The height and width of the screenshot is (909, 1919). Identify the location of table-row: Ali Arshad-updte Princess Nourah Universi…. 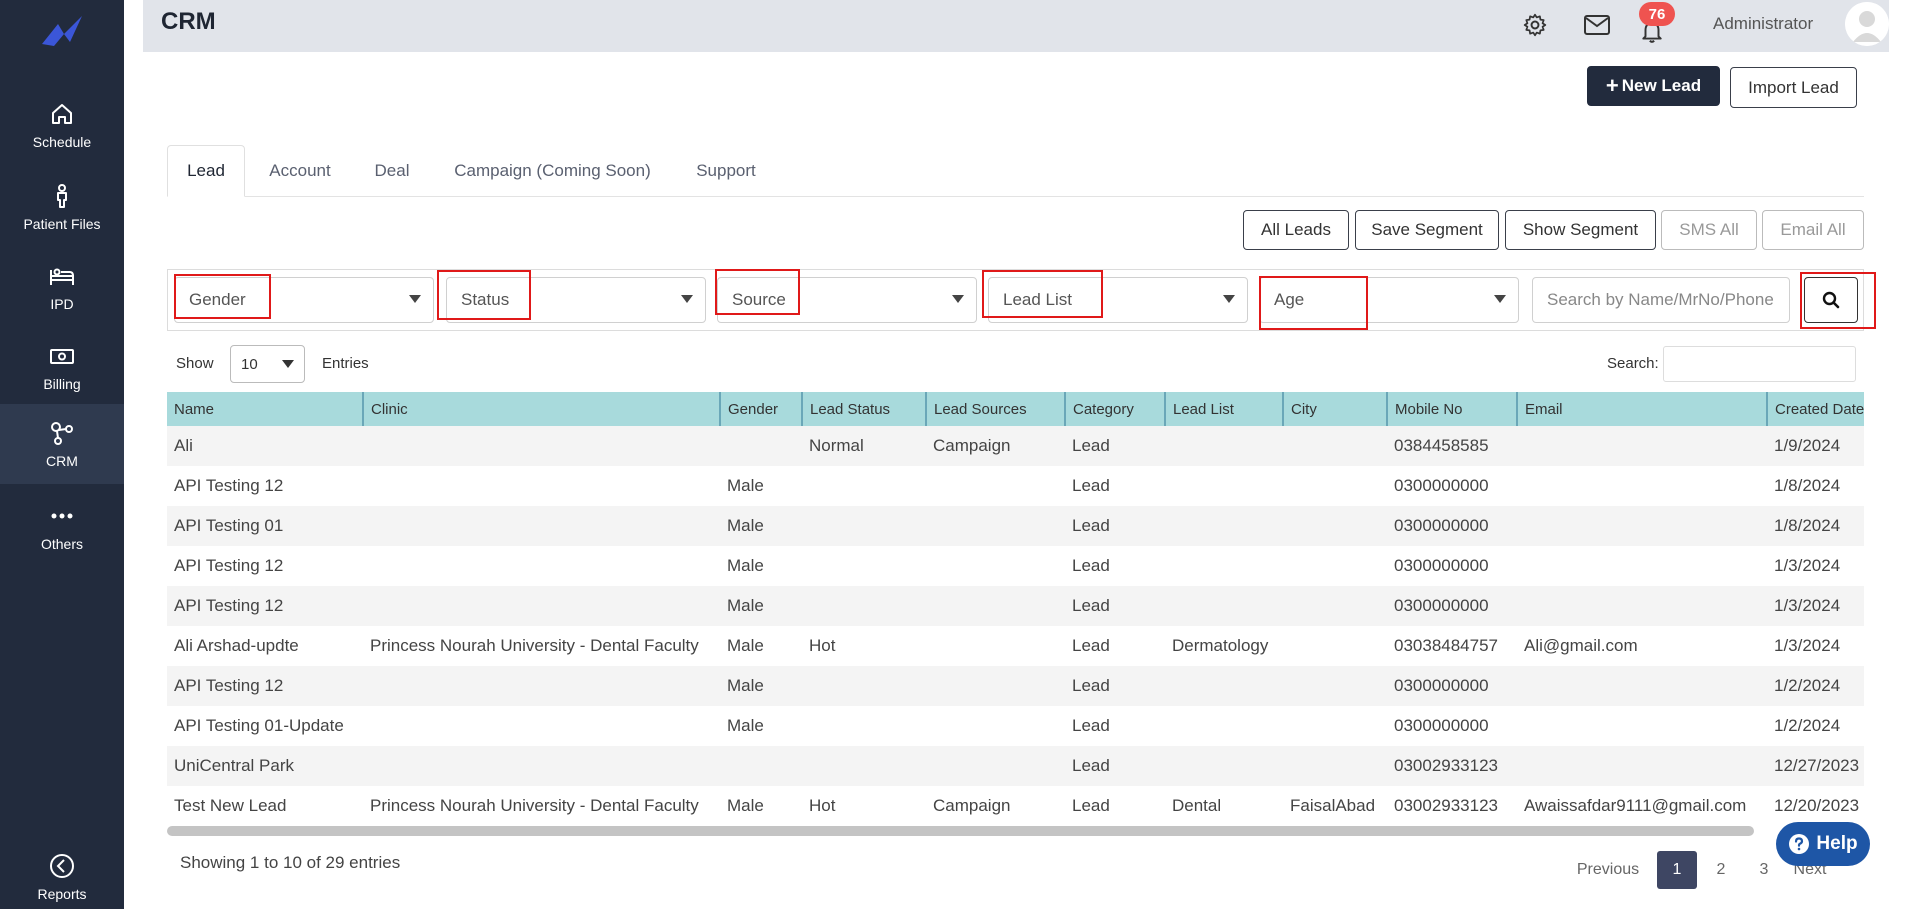
(1015, 646).